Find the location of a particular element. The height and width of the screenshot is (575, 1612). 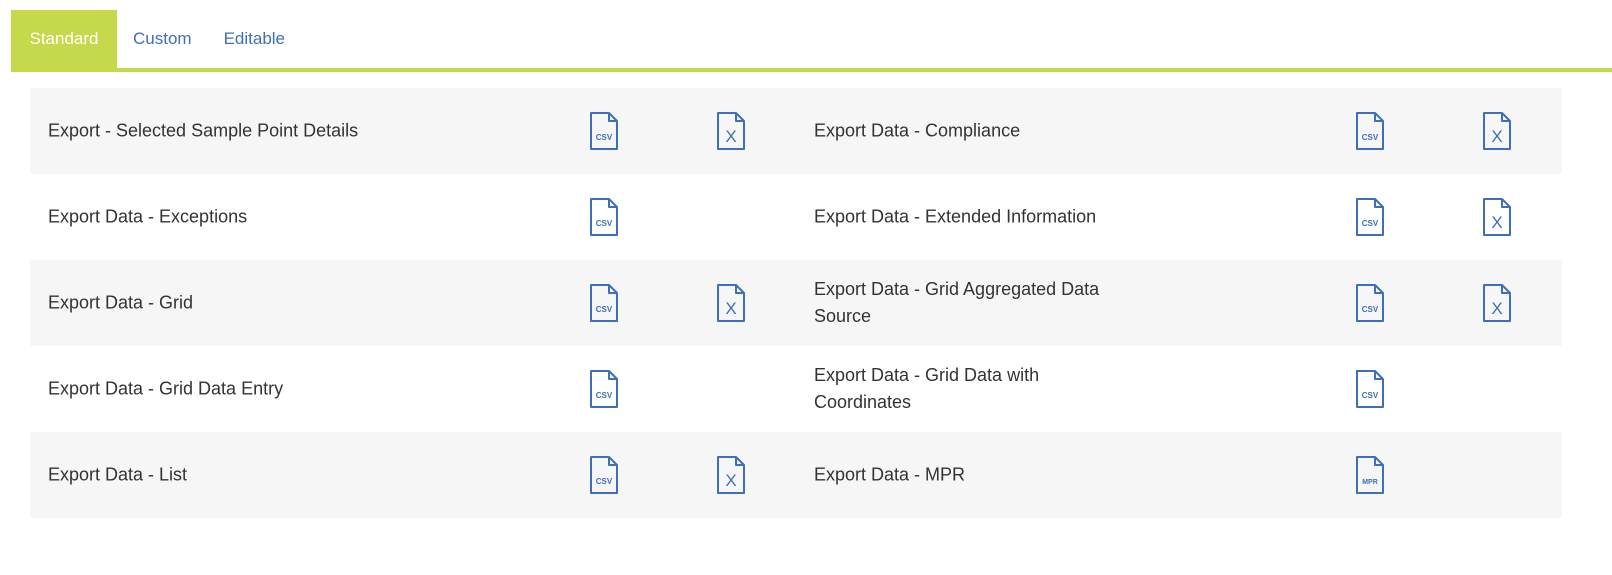

mpr-file-icon: MPR is located at coordinates (1370, 475).